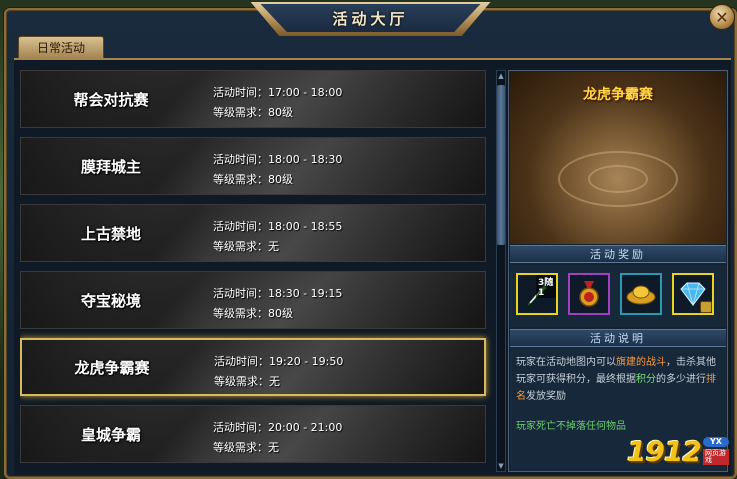  Describe the element at coordinates (306, 361) in the screenshot. I see `time-value: 19:20 - 19:50` at that location.